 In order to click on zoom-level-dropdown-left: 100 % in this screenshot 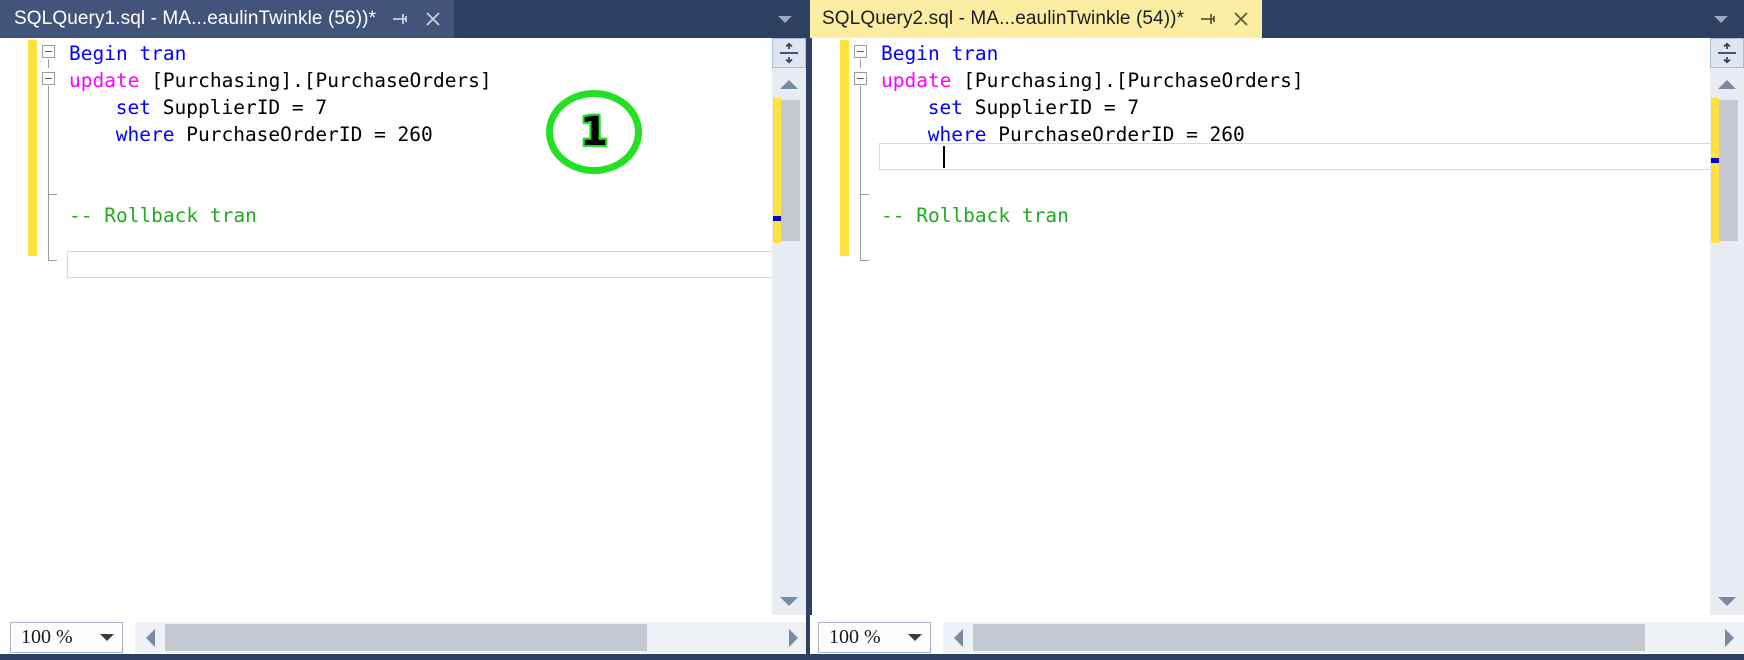, I will do `click(66, 637)`.